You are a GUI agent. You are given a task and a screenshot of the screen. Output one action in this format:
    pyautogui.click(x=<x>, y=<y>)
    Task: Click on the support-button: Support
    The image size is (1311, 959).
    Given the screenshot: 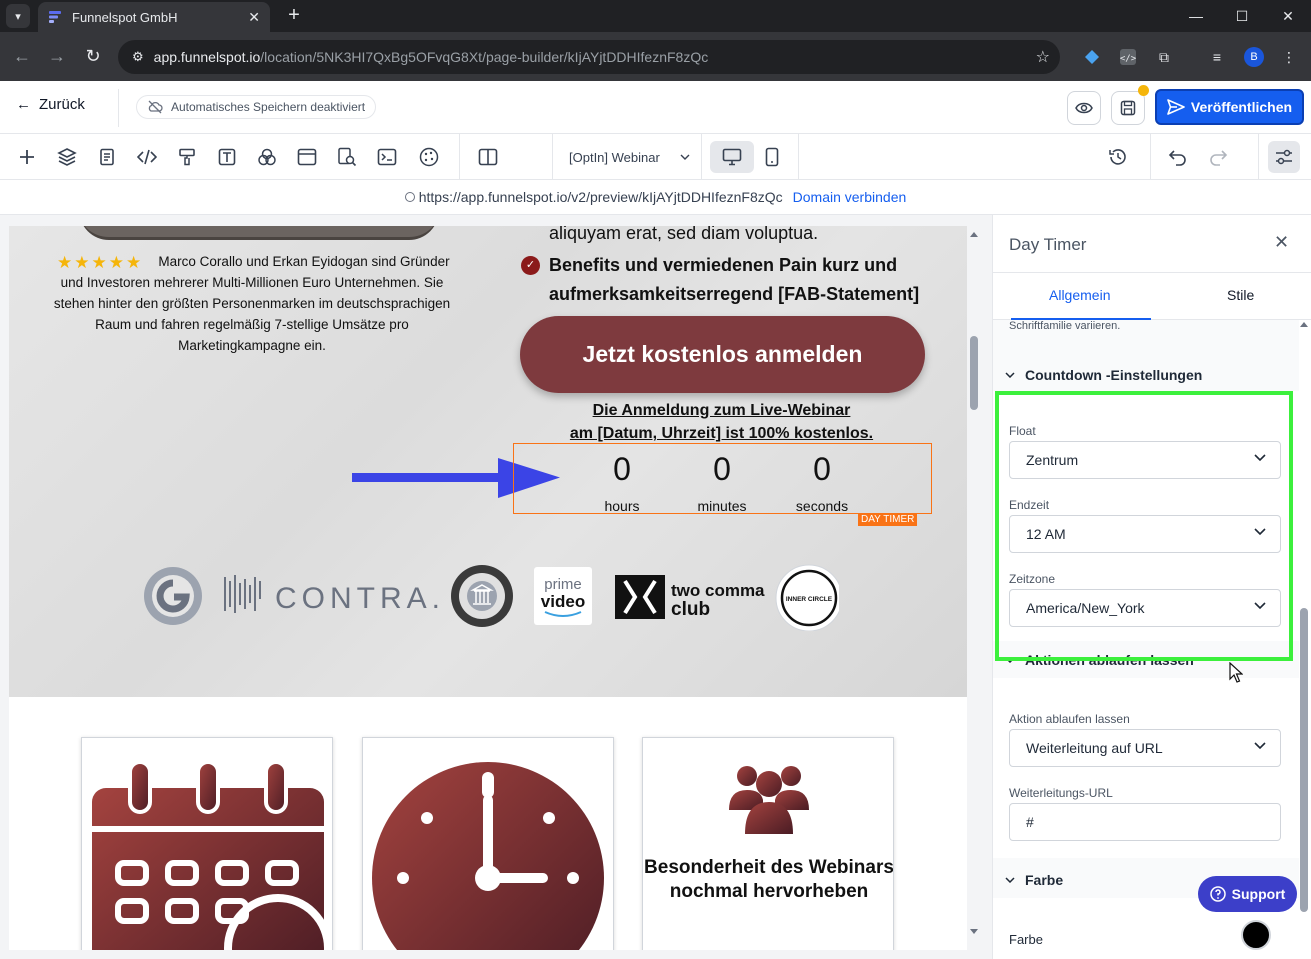 What is the action you would take?
    pyautogui.click(x=1247, y=894)
    